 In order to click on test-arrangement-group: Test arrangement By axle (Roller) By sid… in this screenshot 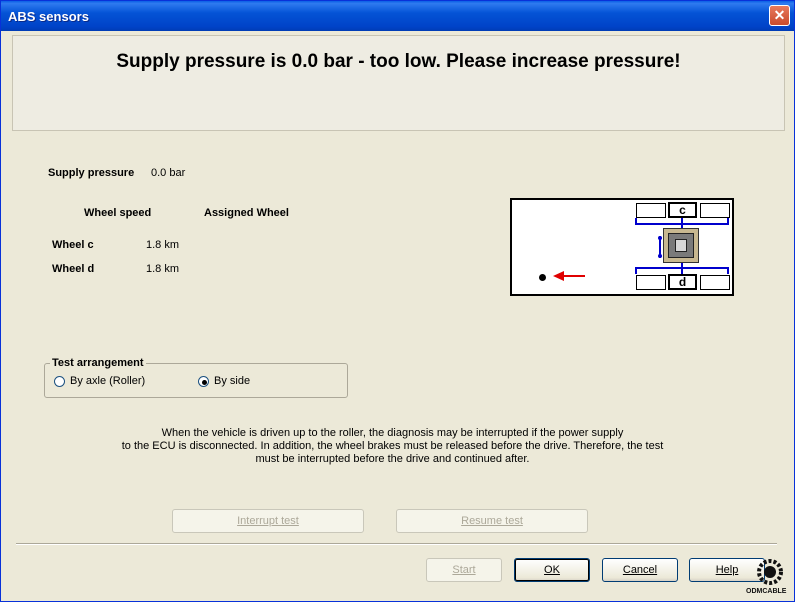, I will do `click(196, 377)`.